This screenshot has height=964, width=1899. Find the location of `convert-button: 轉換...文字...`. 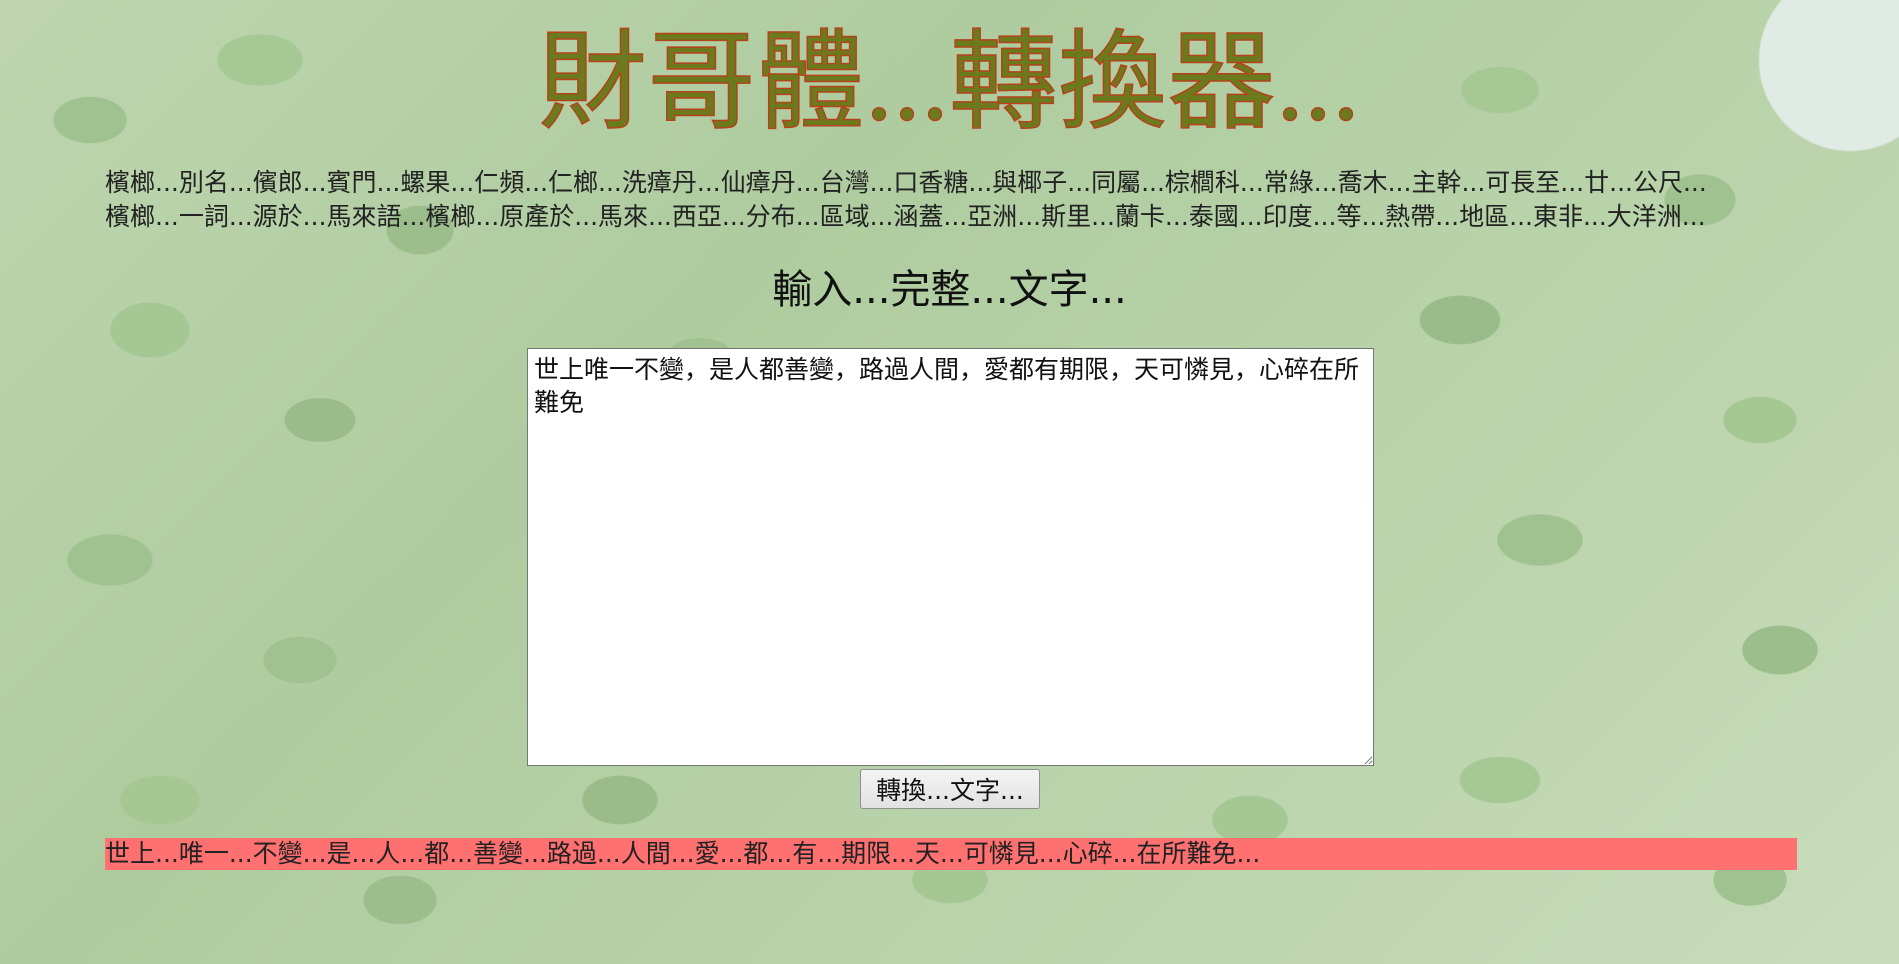

convert-button: 轉換...文字... is located at coordinates (950, 789).